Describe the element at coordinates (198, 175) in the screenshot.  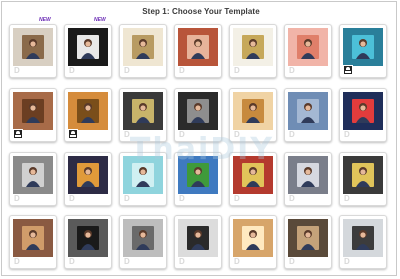
I see `stadium-screen-icon` at that location.